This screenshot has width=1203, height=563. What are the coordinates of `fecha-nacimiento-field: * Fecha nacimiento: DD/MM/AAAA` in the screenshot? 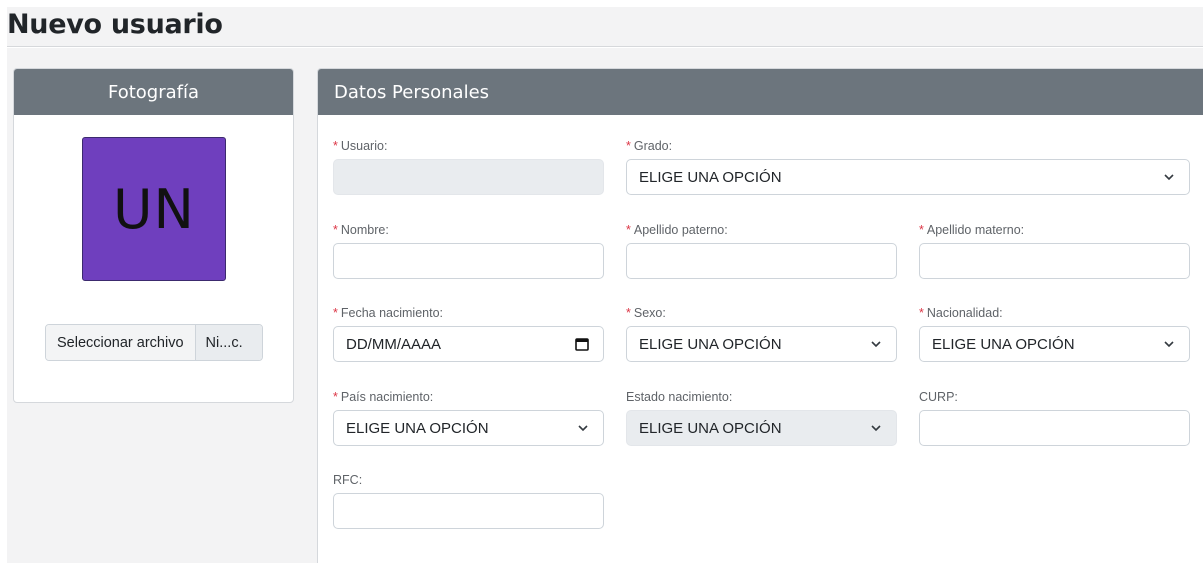 It's located at (468, 333).